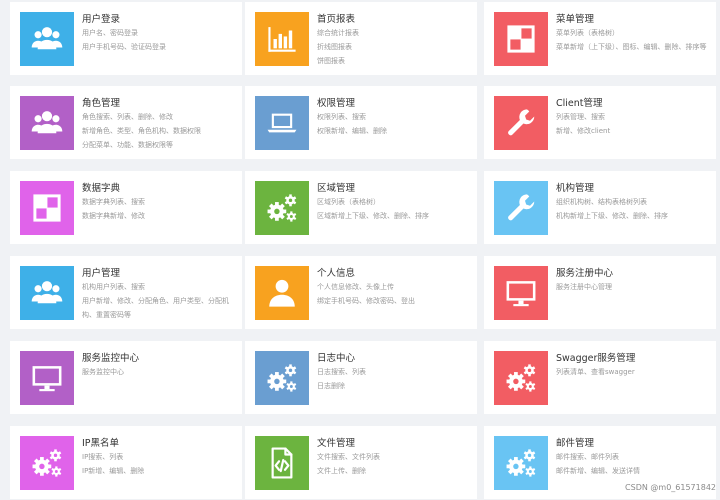 Image resolution: width=720 pixels, height=500 pixels. Describe the element at coordinates (336, 273) in the screenshot. I see `card-title: 个人信息` at that location.